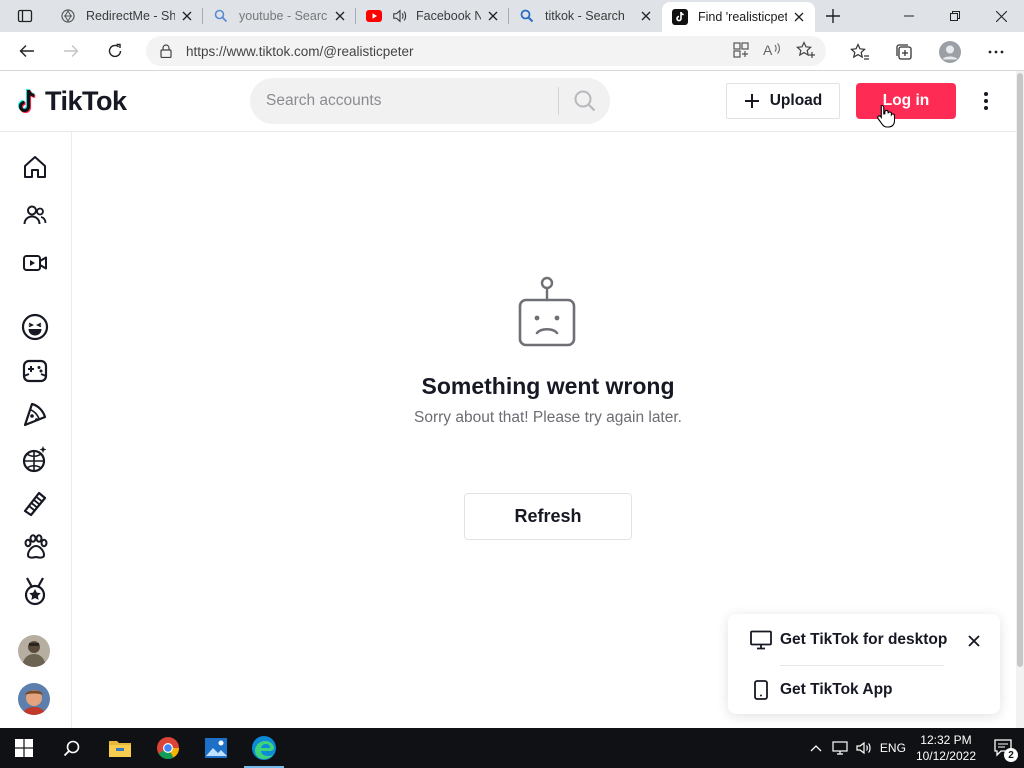 The height and width of the screenshot is (768, 1024). I want to click on taskbar-file-explorer, so click(120, 748).